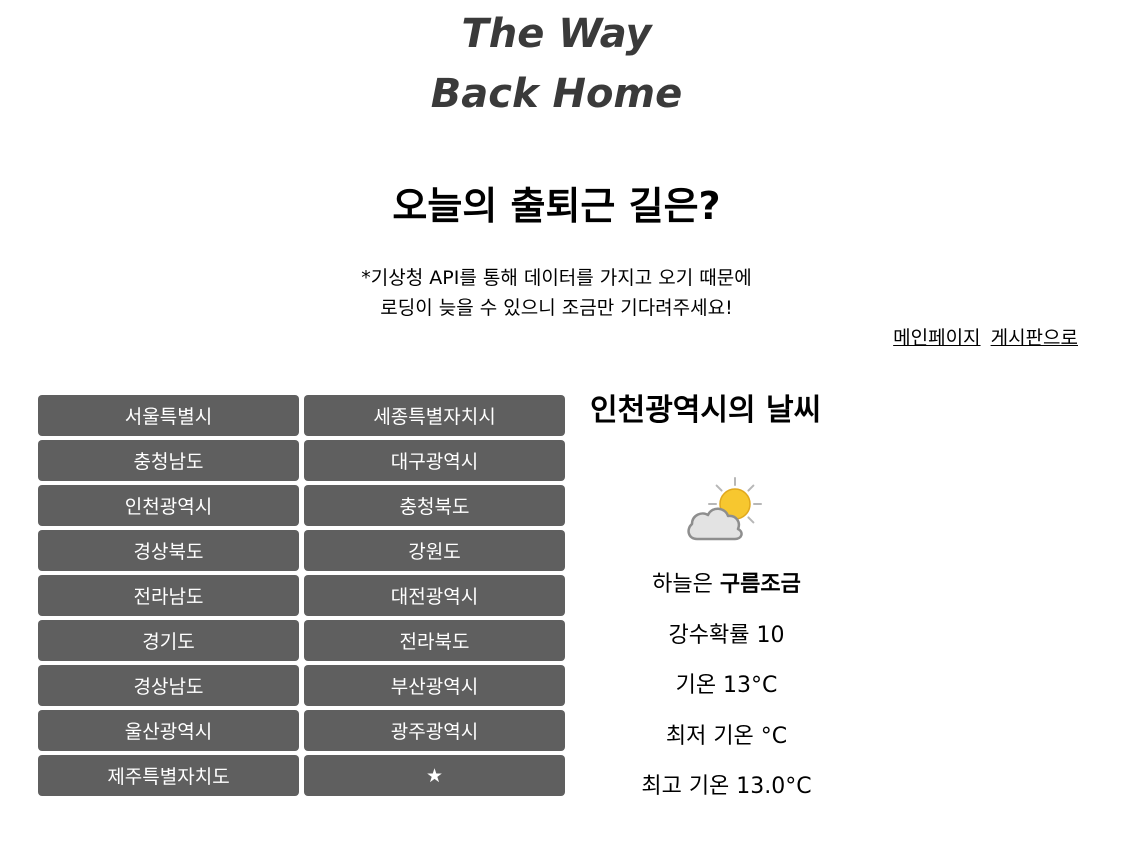 Image resolution: width=1133 pixels, height=851 pixels. Describe the element at coordinates (556, 34) in the screenshot. I see `logo-line-1: The Way` at that location.